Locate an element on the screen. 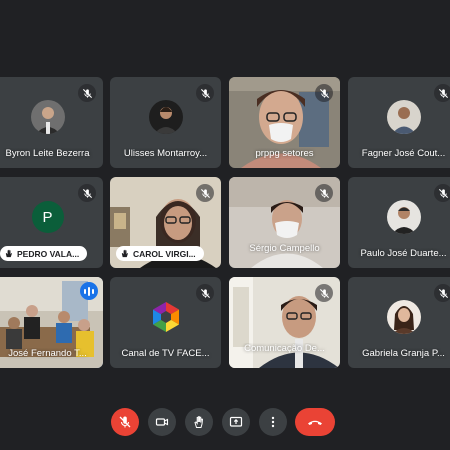 The image size is (450, 450). more-options-button is located at coordinates (273, 422).